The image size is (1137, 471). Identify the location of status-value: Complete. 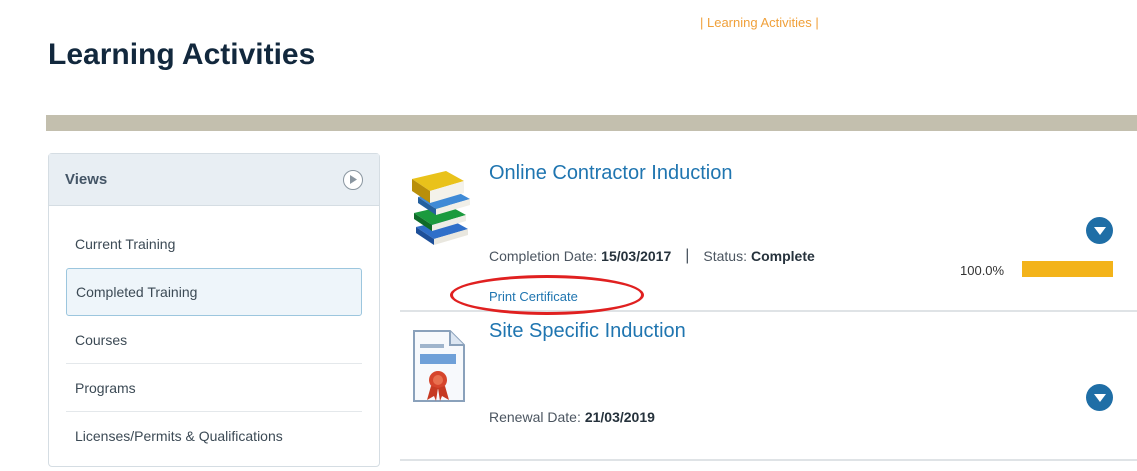
(783, 256).